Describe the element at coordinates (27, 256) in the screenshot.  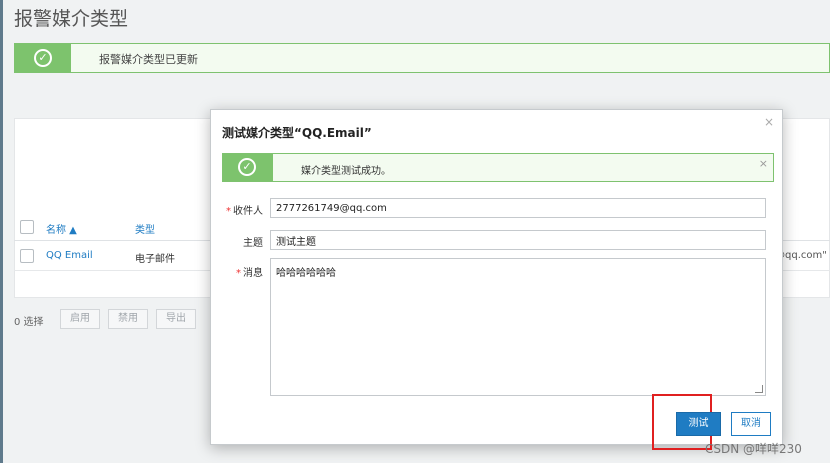
I see `row-checkbox` at that location.